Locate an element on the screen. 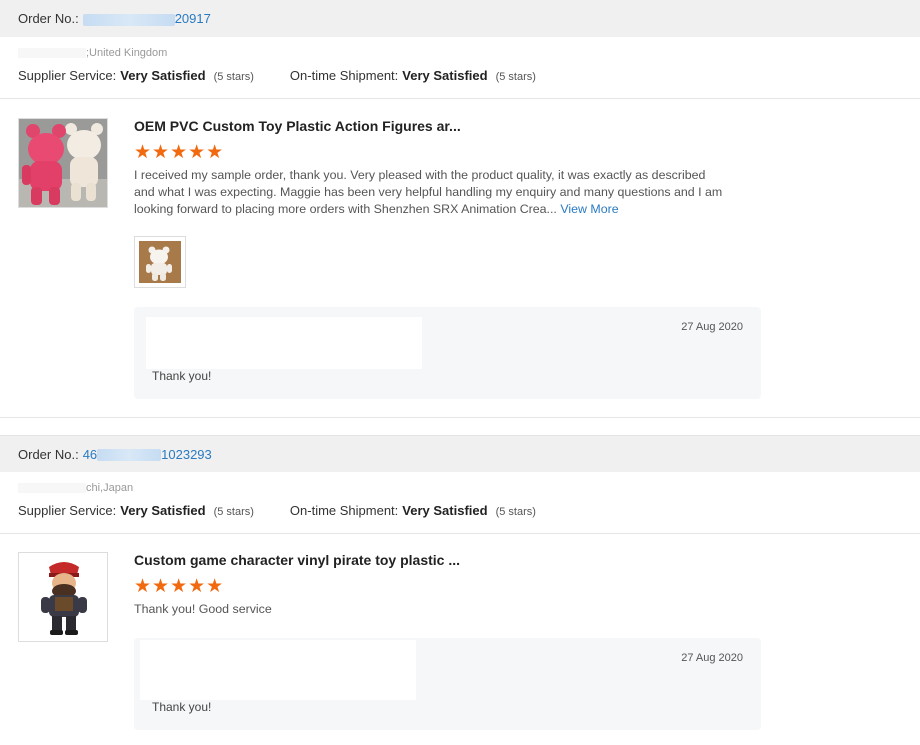  review-text-body: Thank you! Good service is located at coordinates (203, 609).